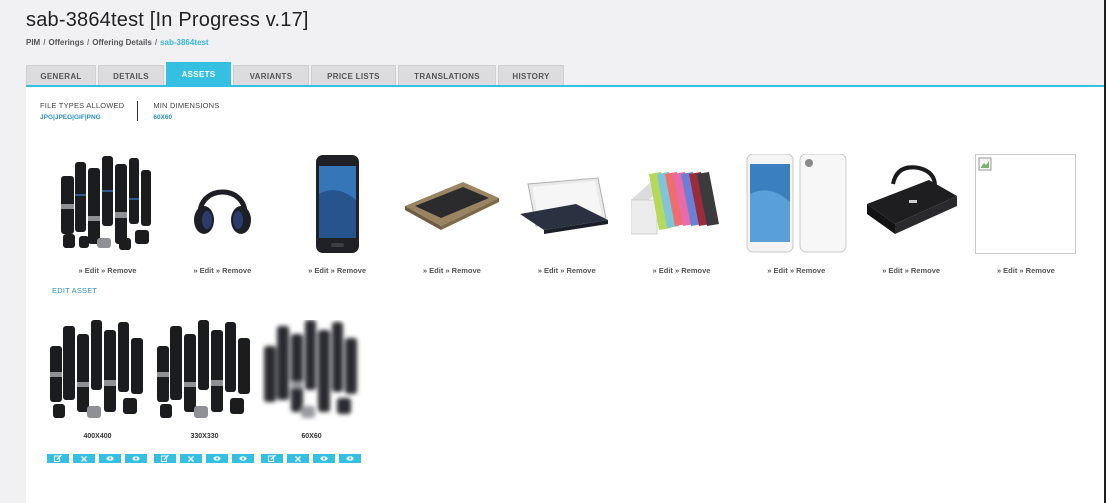 This screenshot has width=1106, height=503. Describe the element at coordinates (167, 20) in the screenshot. I see `page-title: sab-3864test [In Progress v.17]` at that location.